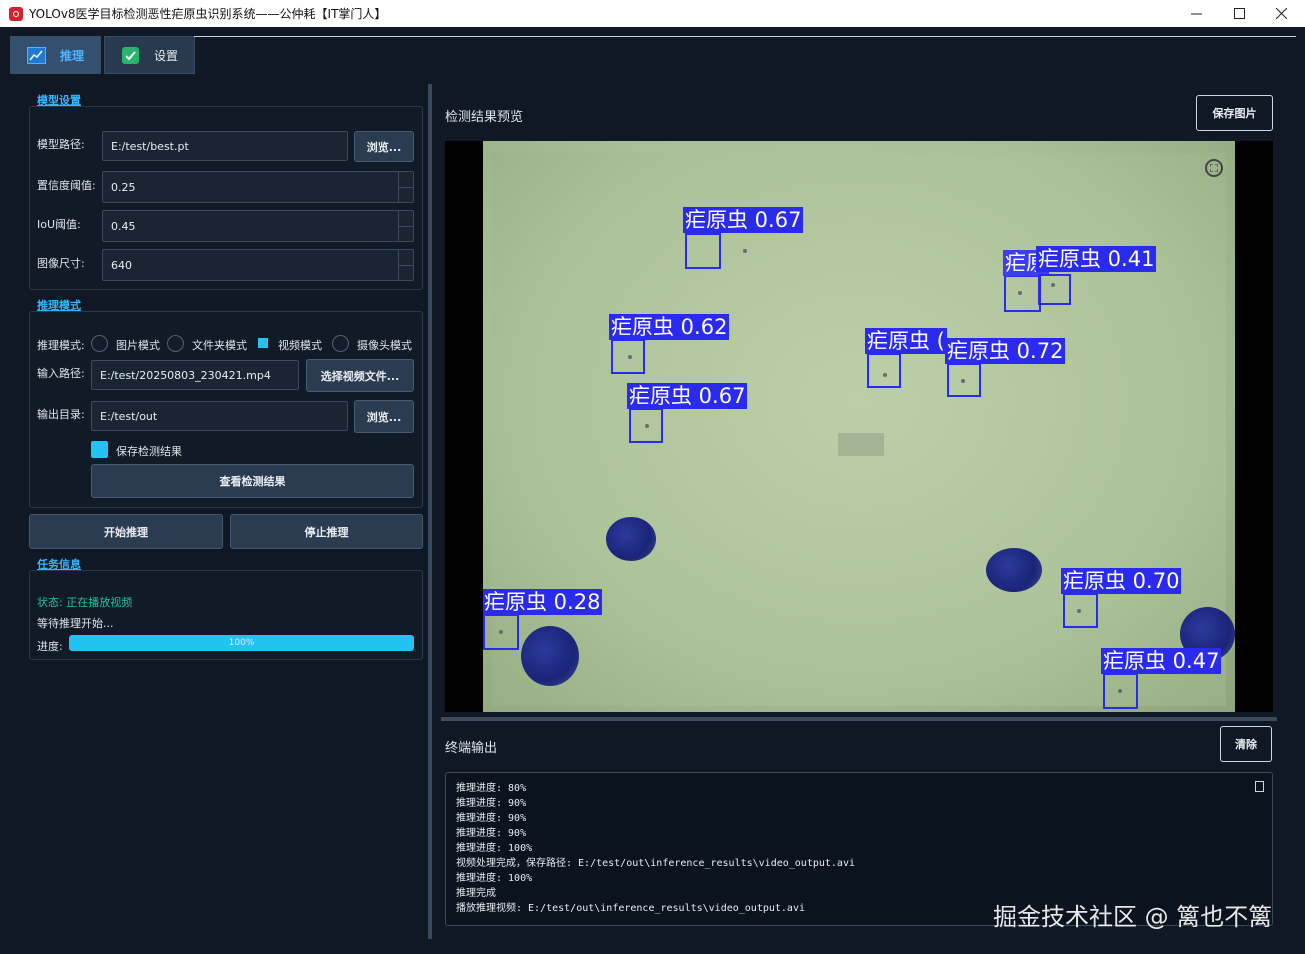 This screenshot has height=954, width=1305. I want to click on conf-threshold-spinbox: 0.25, so click(258, 187).